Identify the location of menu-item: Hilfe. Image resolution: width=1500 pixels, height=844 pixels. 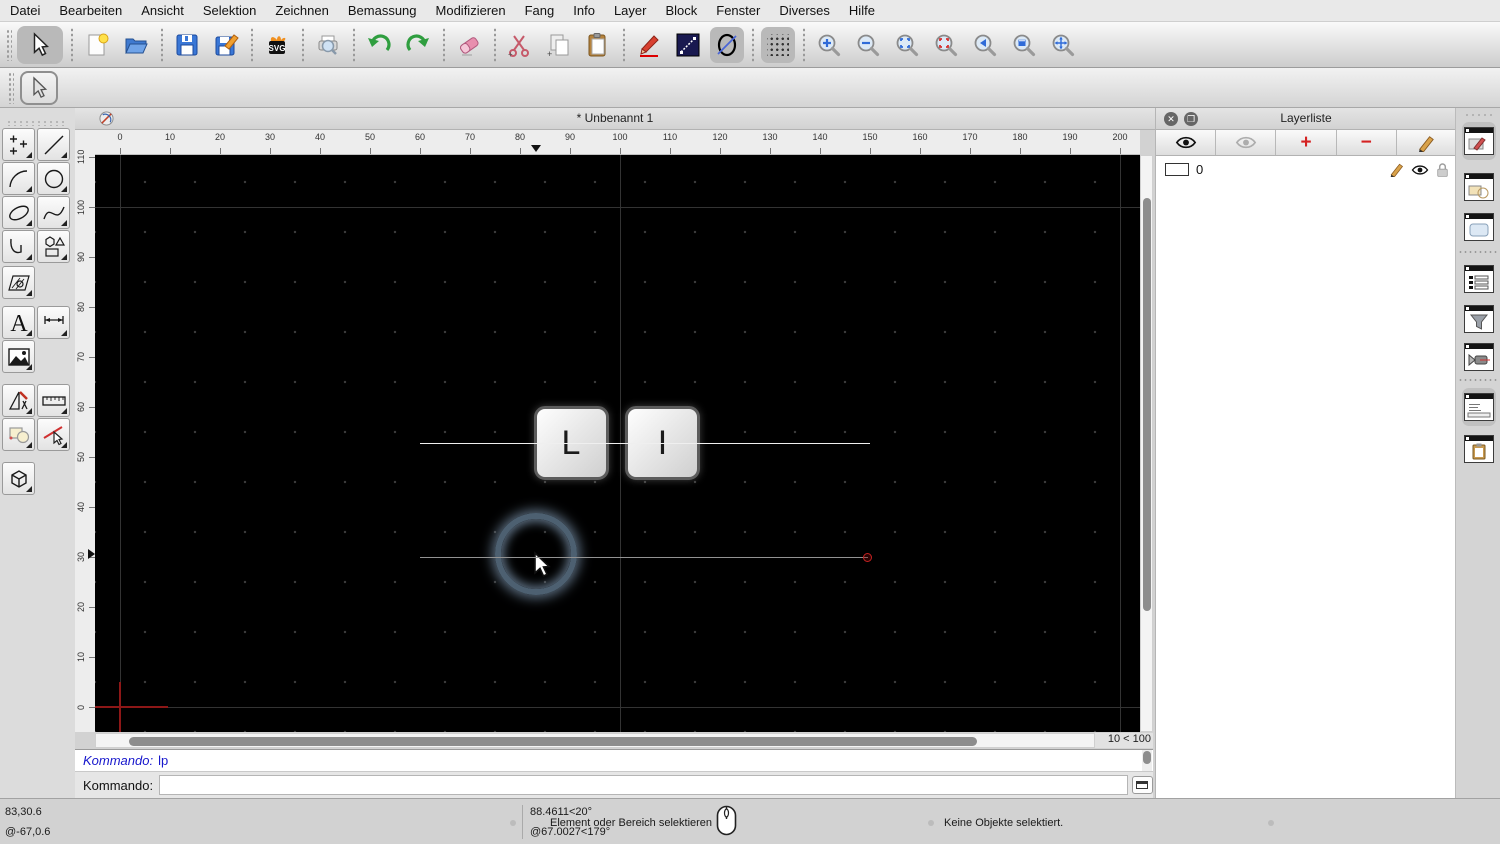
(862, 10).